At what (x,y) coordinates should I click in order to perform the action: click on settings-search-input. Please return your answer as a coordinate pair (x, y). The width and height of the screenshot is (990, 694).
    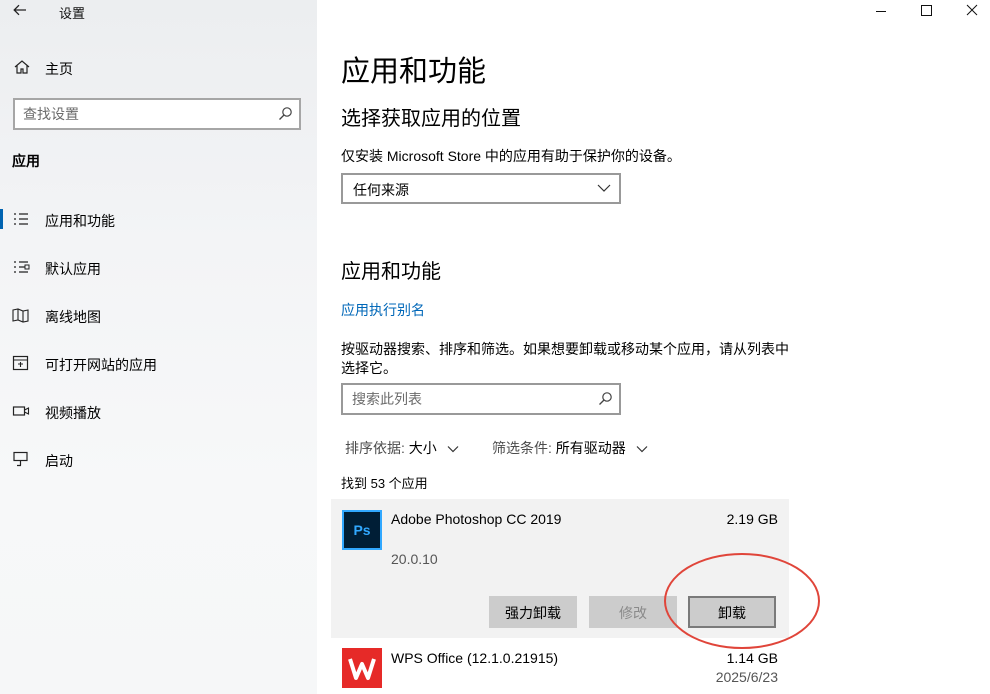
    Looking at the image, I should click on (143, 114).